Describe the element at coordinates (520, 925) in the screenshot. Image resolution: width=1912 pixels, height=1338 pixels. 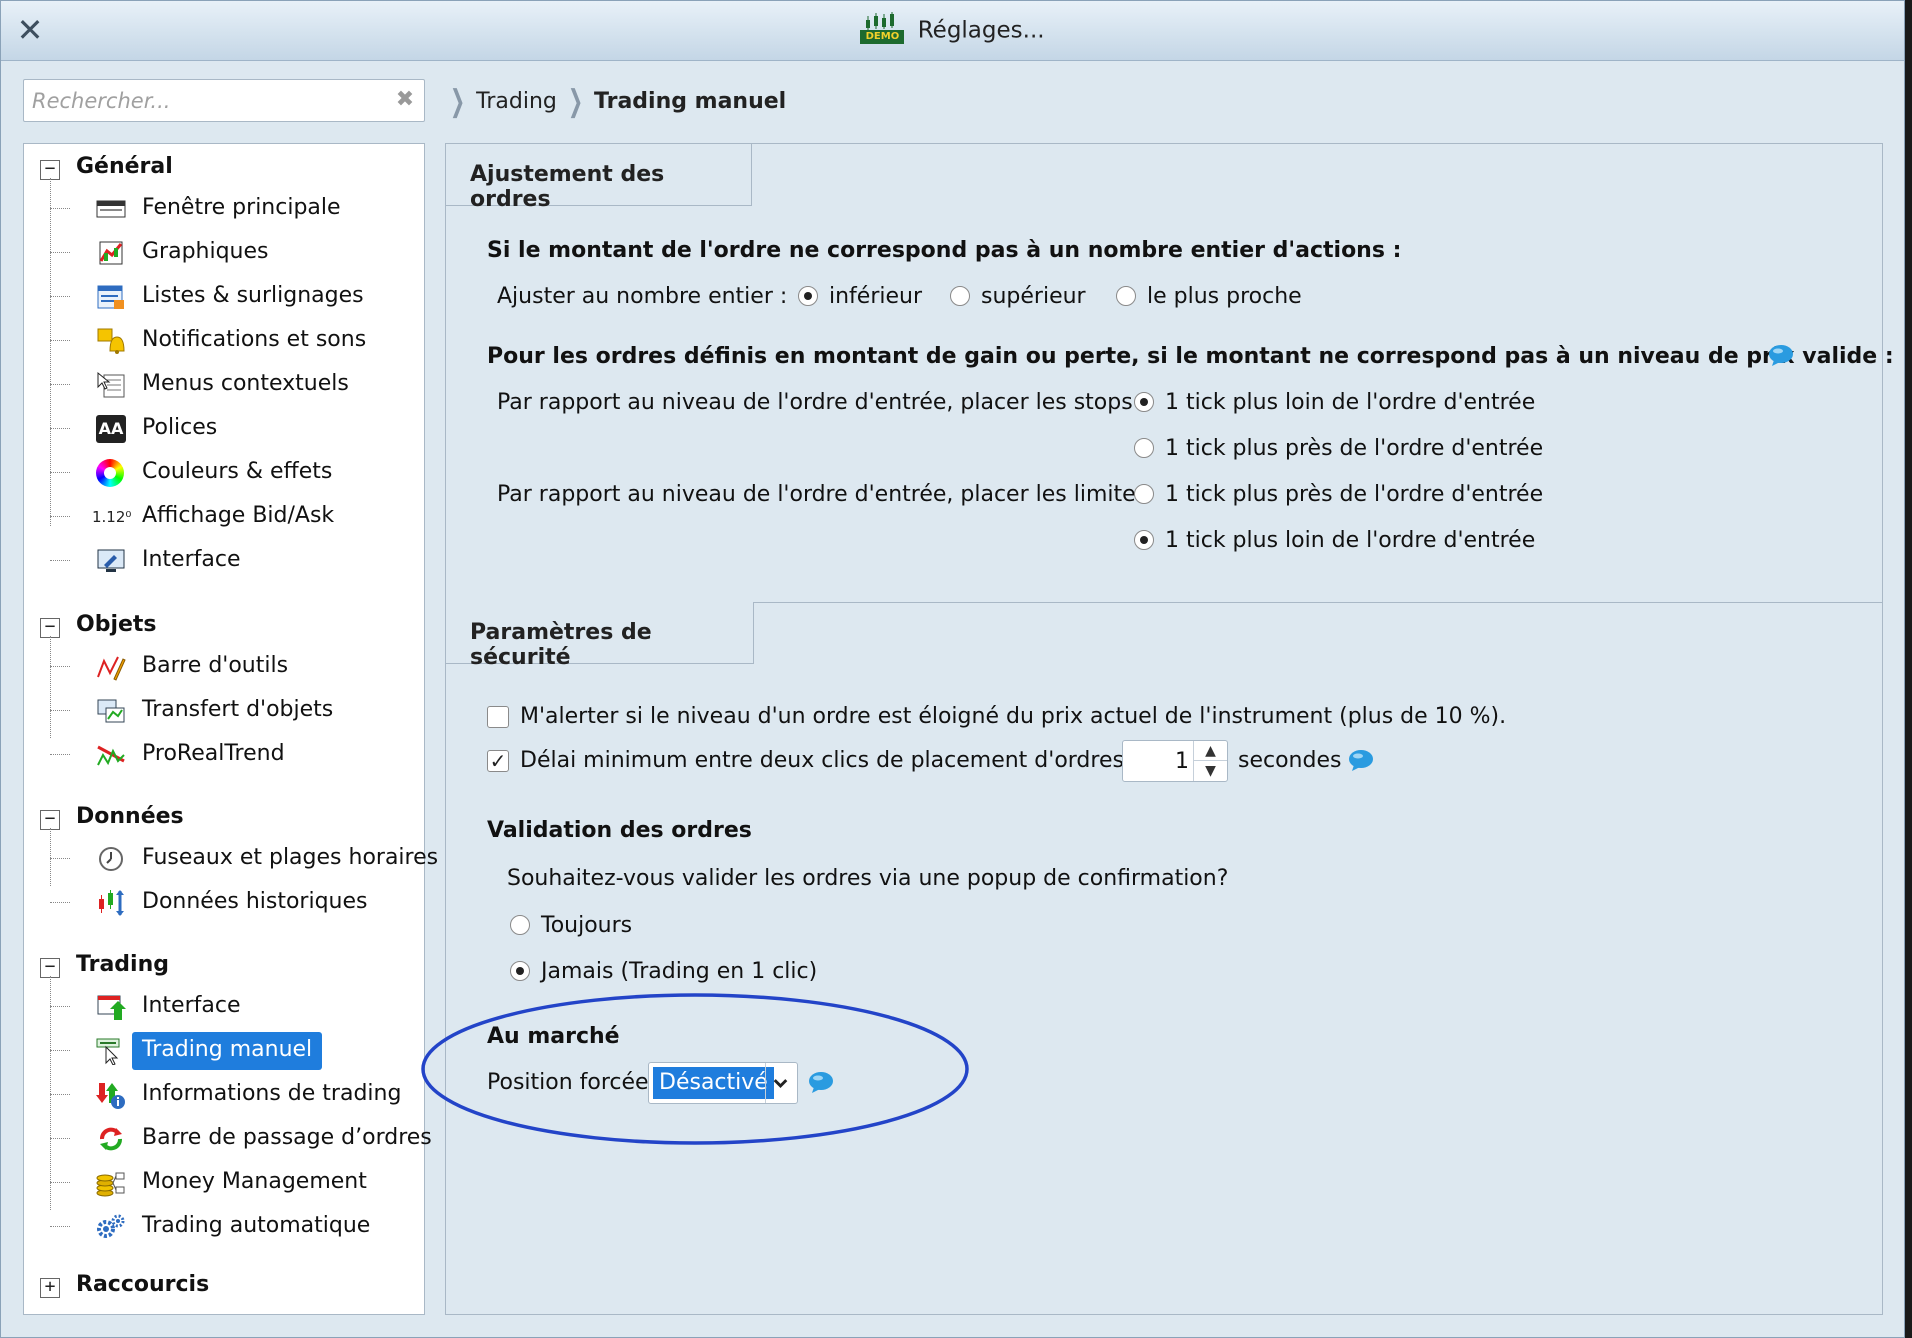
I see `radio-toujours` at that location.